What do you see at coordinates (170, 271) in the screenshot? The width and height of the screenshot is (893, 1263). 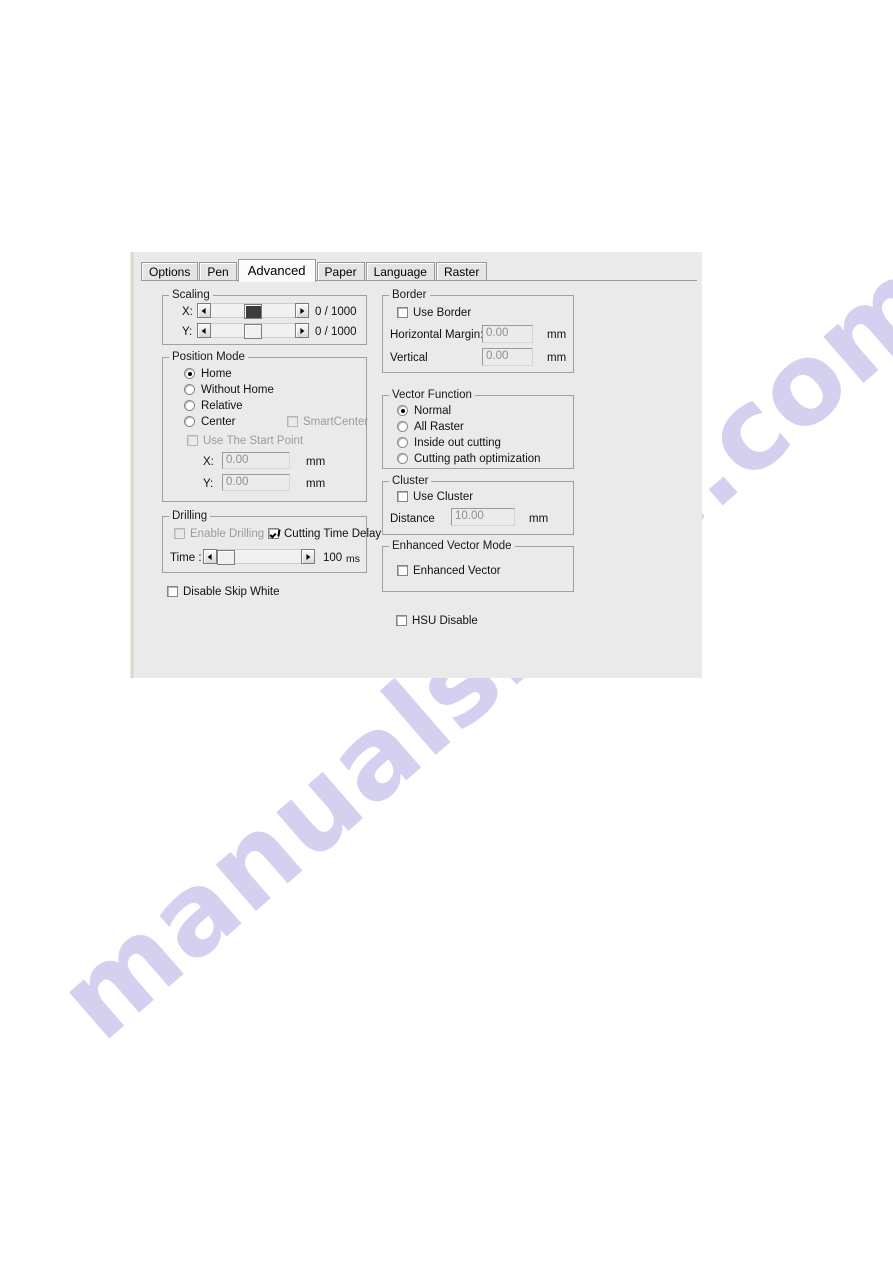 I see `tab-options: Options` at bounding box center [170, 271].